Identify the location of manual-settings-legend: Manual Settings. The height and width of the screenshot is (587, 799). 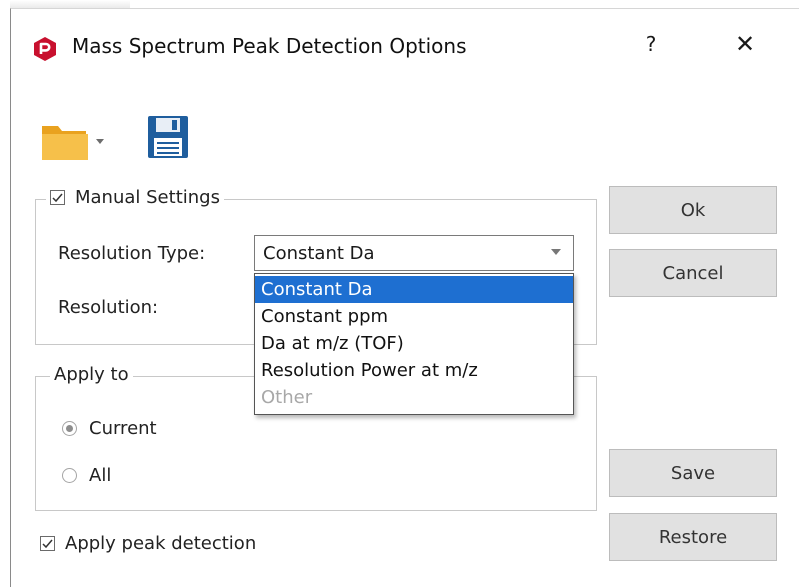
(135, 197).